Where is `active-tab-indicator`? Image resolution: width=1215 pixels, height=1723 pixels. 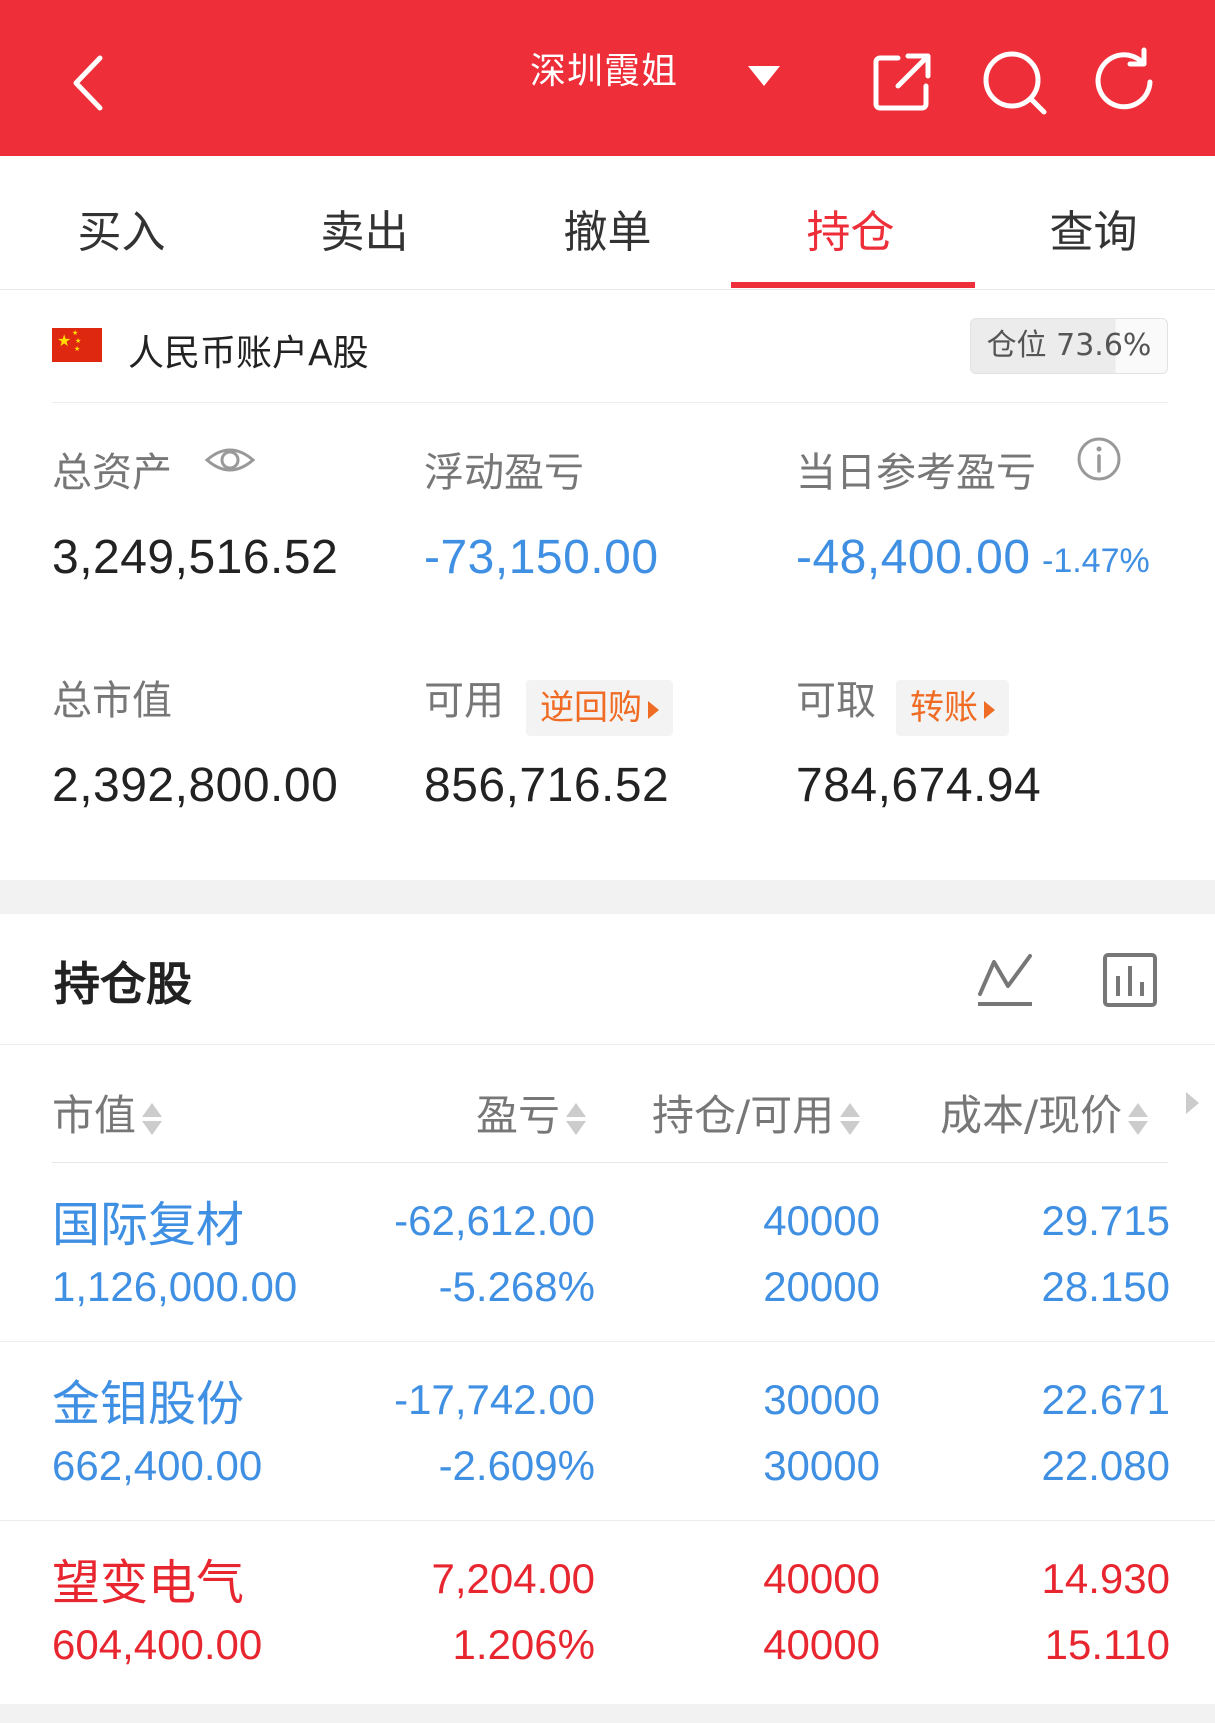 active-tab-indicator is located at coordinates (853, 285).